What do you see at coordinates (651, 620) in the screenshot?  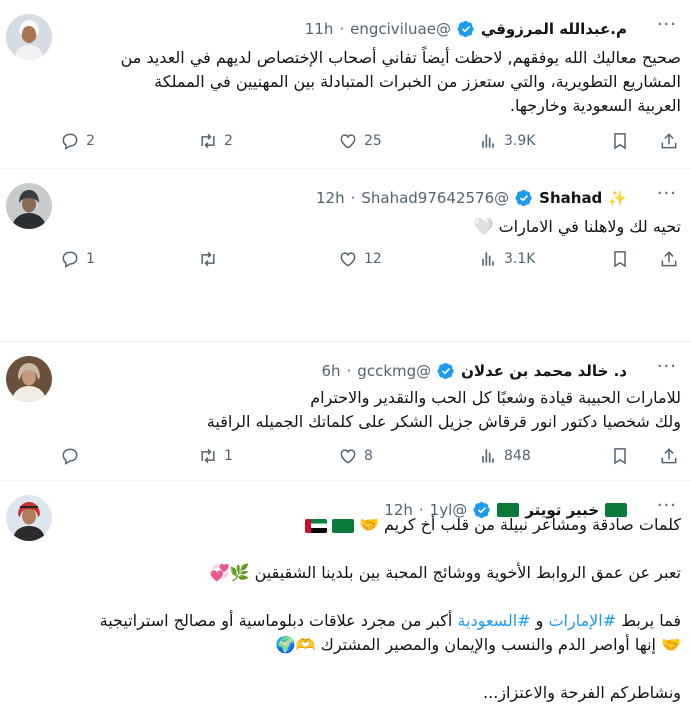 I see `tweet-line-text: فما يربط` at bounding box center [651, 620].